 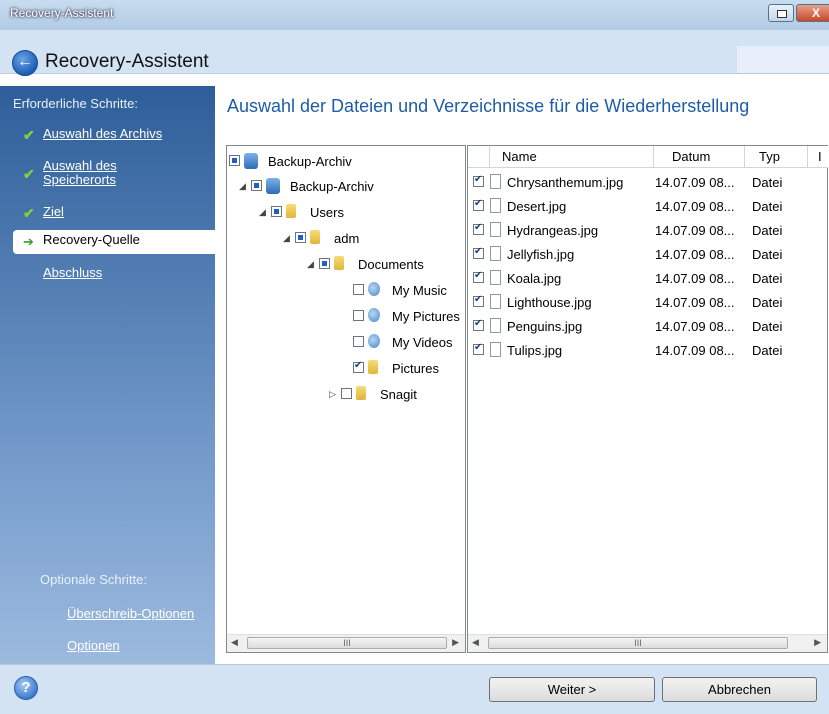 What do you see at coordinates (647, 231) in the screenshot?
I see `file-row: Hydrangeas.jpg 14.07.09 08... Datei` at bounding box center [647, 231].